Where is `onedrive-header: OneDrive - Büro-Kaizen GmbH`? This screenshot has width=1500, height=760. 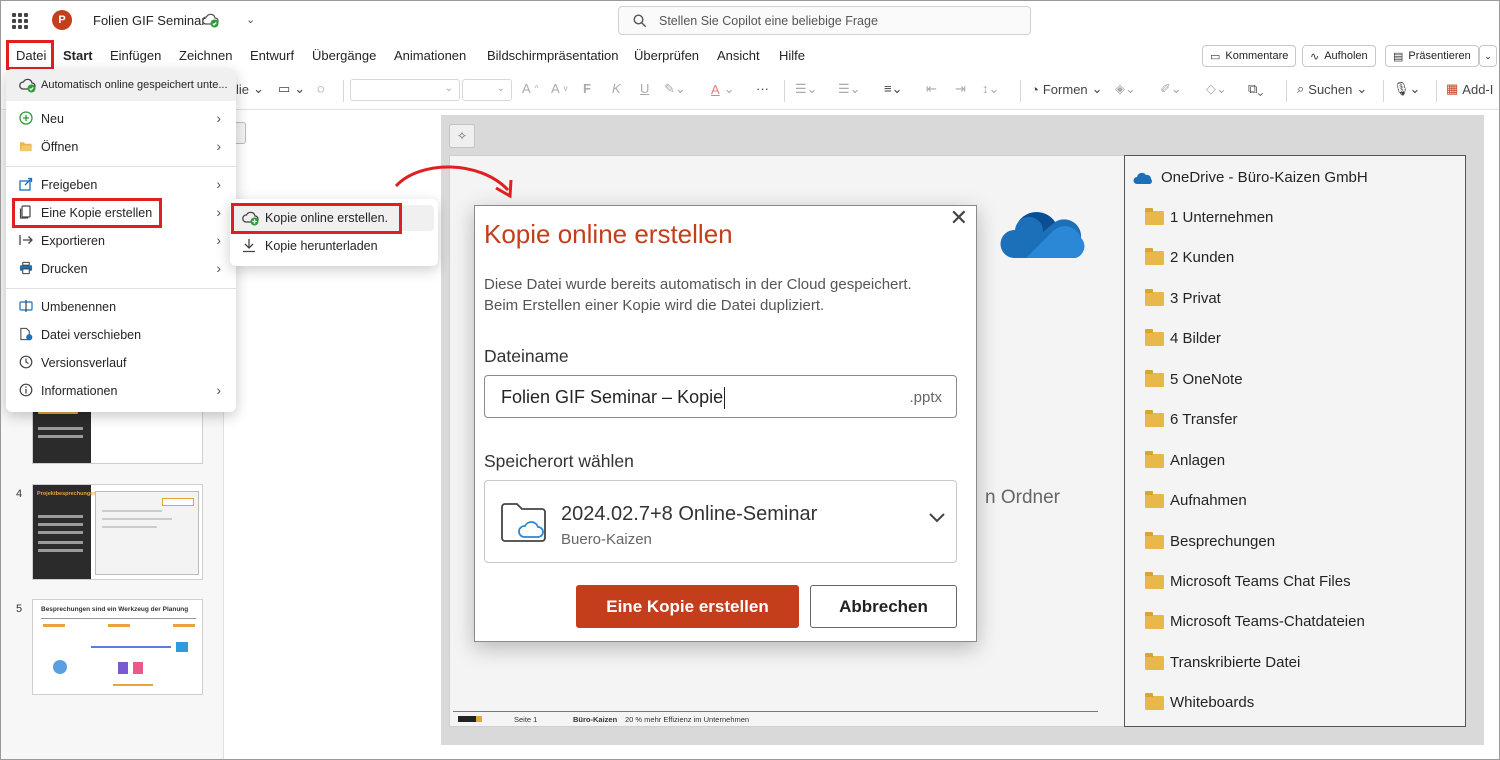
onedrive-header: OneDrive - Büro-Kaizen GmbH is located at coordinates (1250, 177).